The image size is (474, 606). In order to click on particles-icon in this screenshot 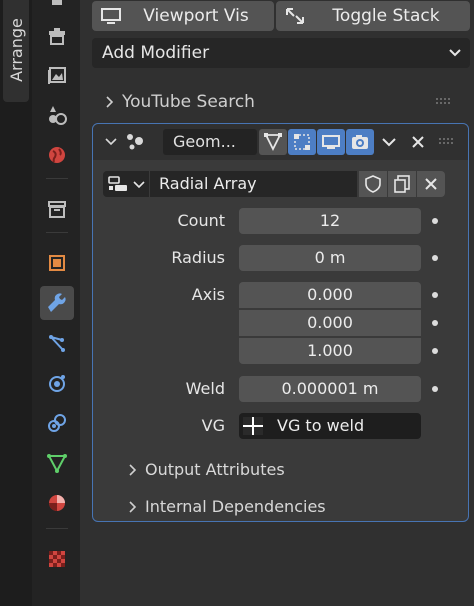, I will do `click(57, 343)`.